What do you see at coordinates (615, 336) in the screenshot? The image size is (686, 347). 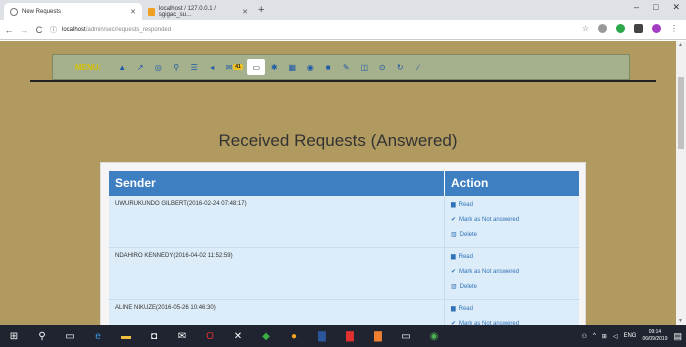 I see `volume-icon: ◁` at bounding box center [615, 336].